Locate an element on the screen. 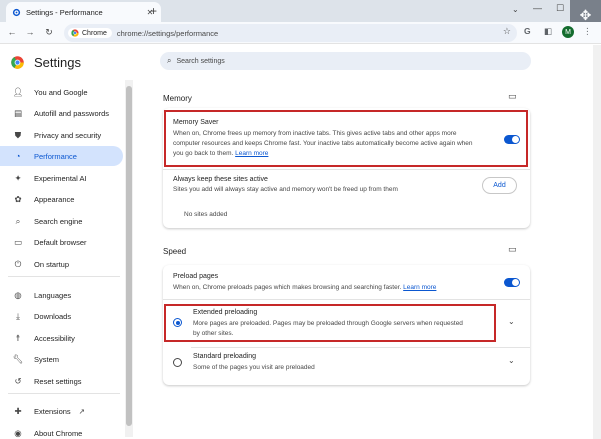  sidebar-item-label: Experimental AI is located at coordinates (60, 178).